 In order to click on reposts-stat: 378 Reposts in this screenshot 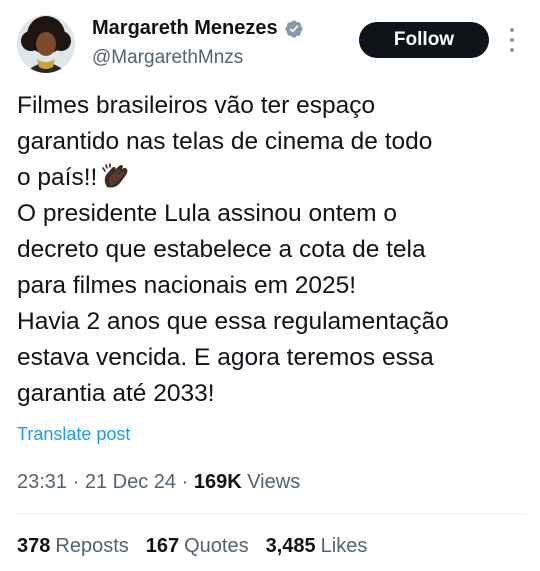, I will do `click(73, 546)`.